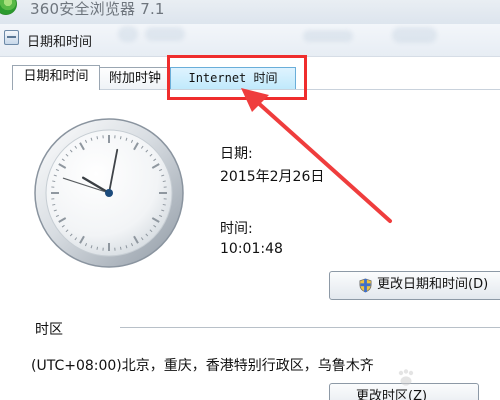  I want to click on timezone-section-title: 时区, so click(49, 330).